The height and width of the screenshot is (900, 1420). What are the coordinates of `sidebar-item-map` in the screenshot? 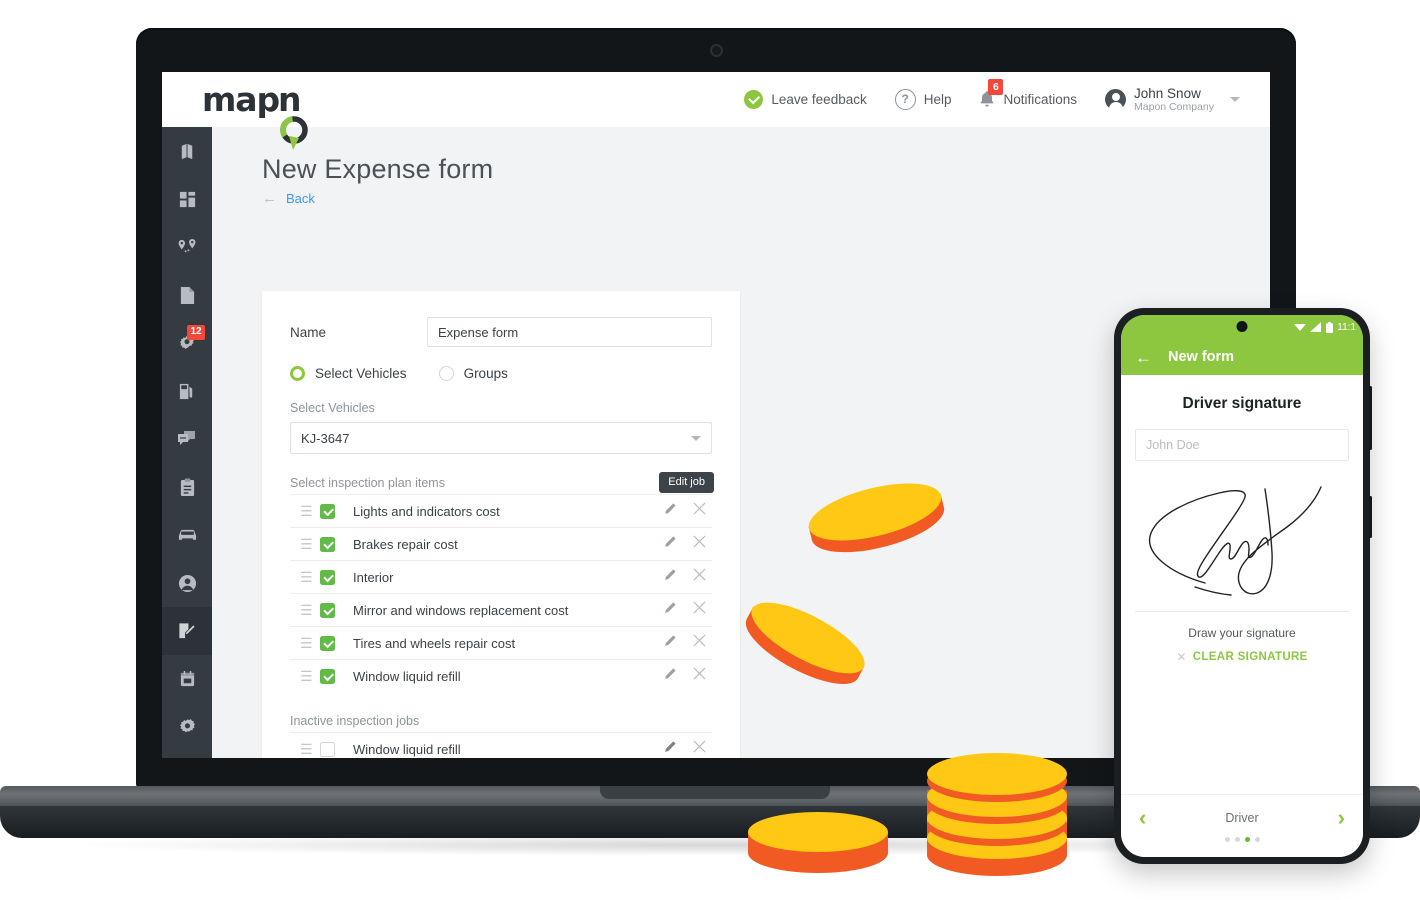 It's located at (187, 151).